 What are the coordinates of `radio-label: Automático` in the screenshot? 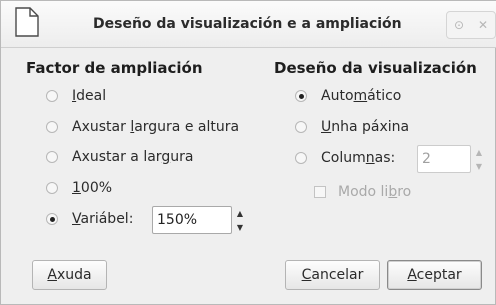 It's located at (361, 96).